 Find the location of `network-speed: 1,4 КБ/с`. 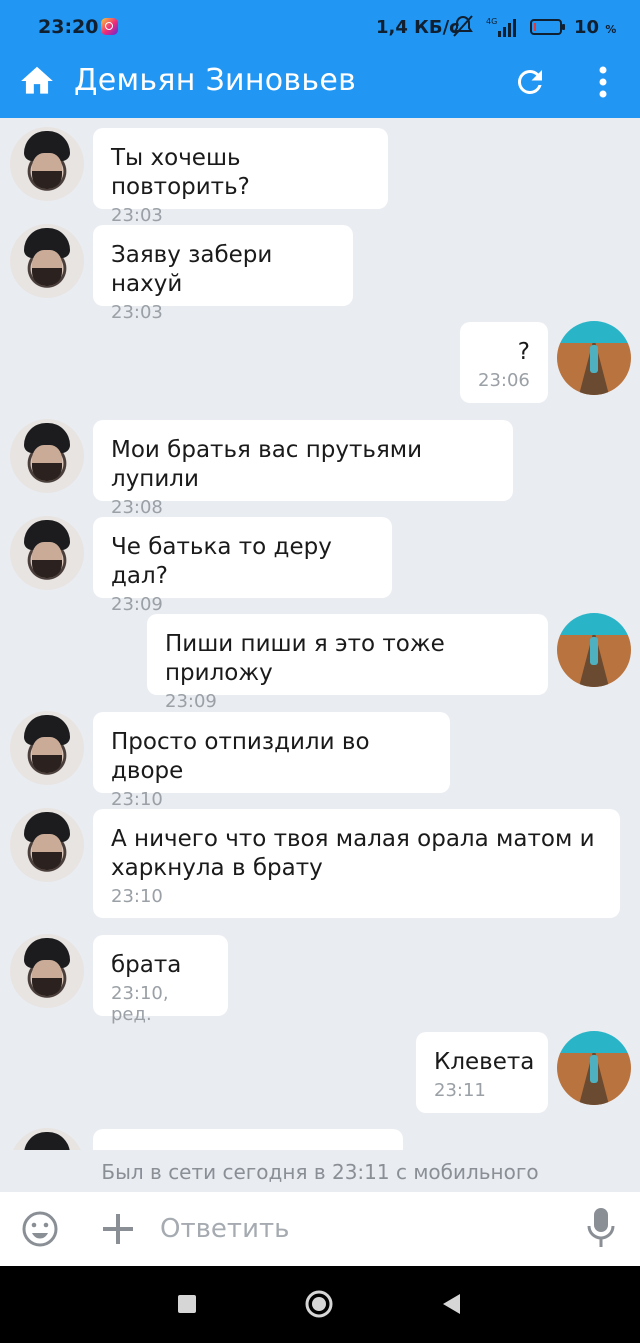

network-speed: 1,4 КБ/с is located at coordinates (418, 27).